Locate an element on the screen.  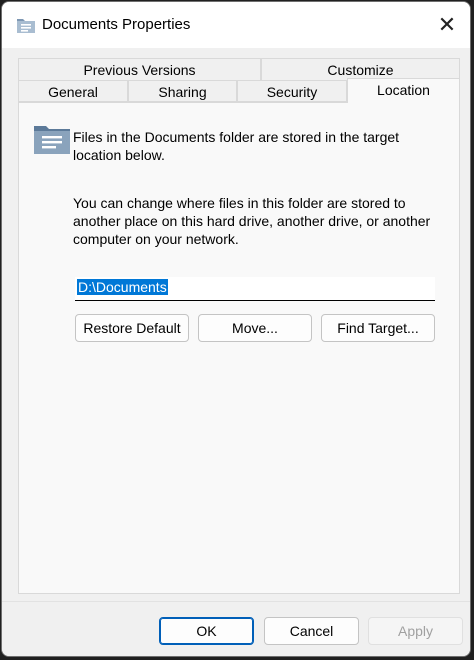
restore-default-button: Restore Default is located at coordinates (132, 328).